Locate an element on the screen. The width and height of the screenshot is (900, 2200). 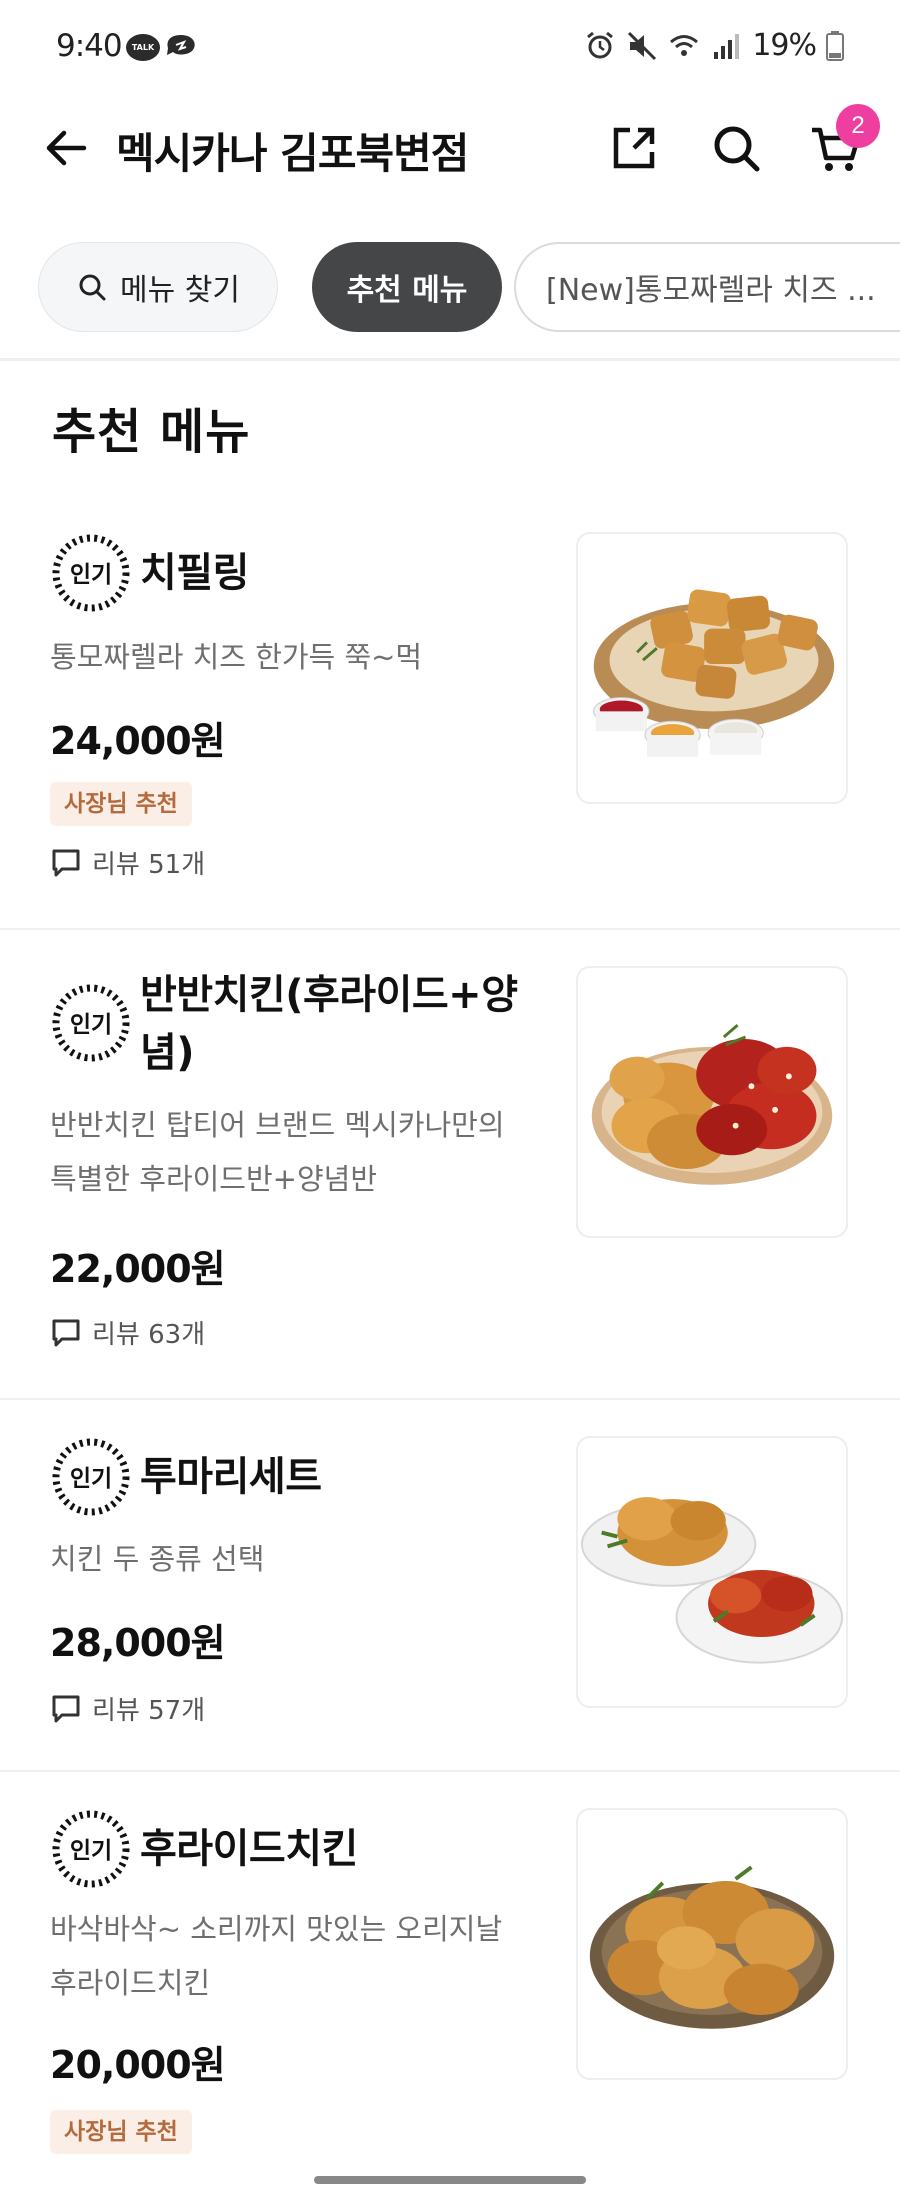
battery-percent: 19% is located at coordinates (784, 45).